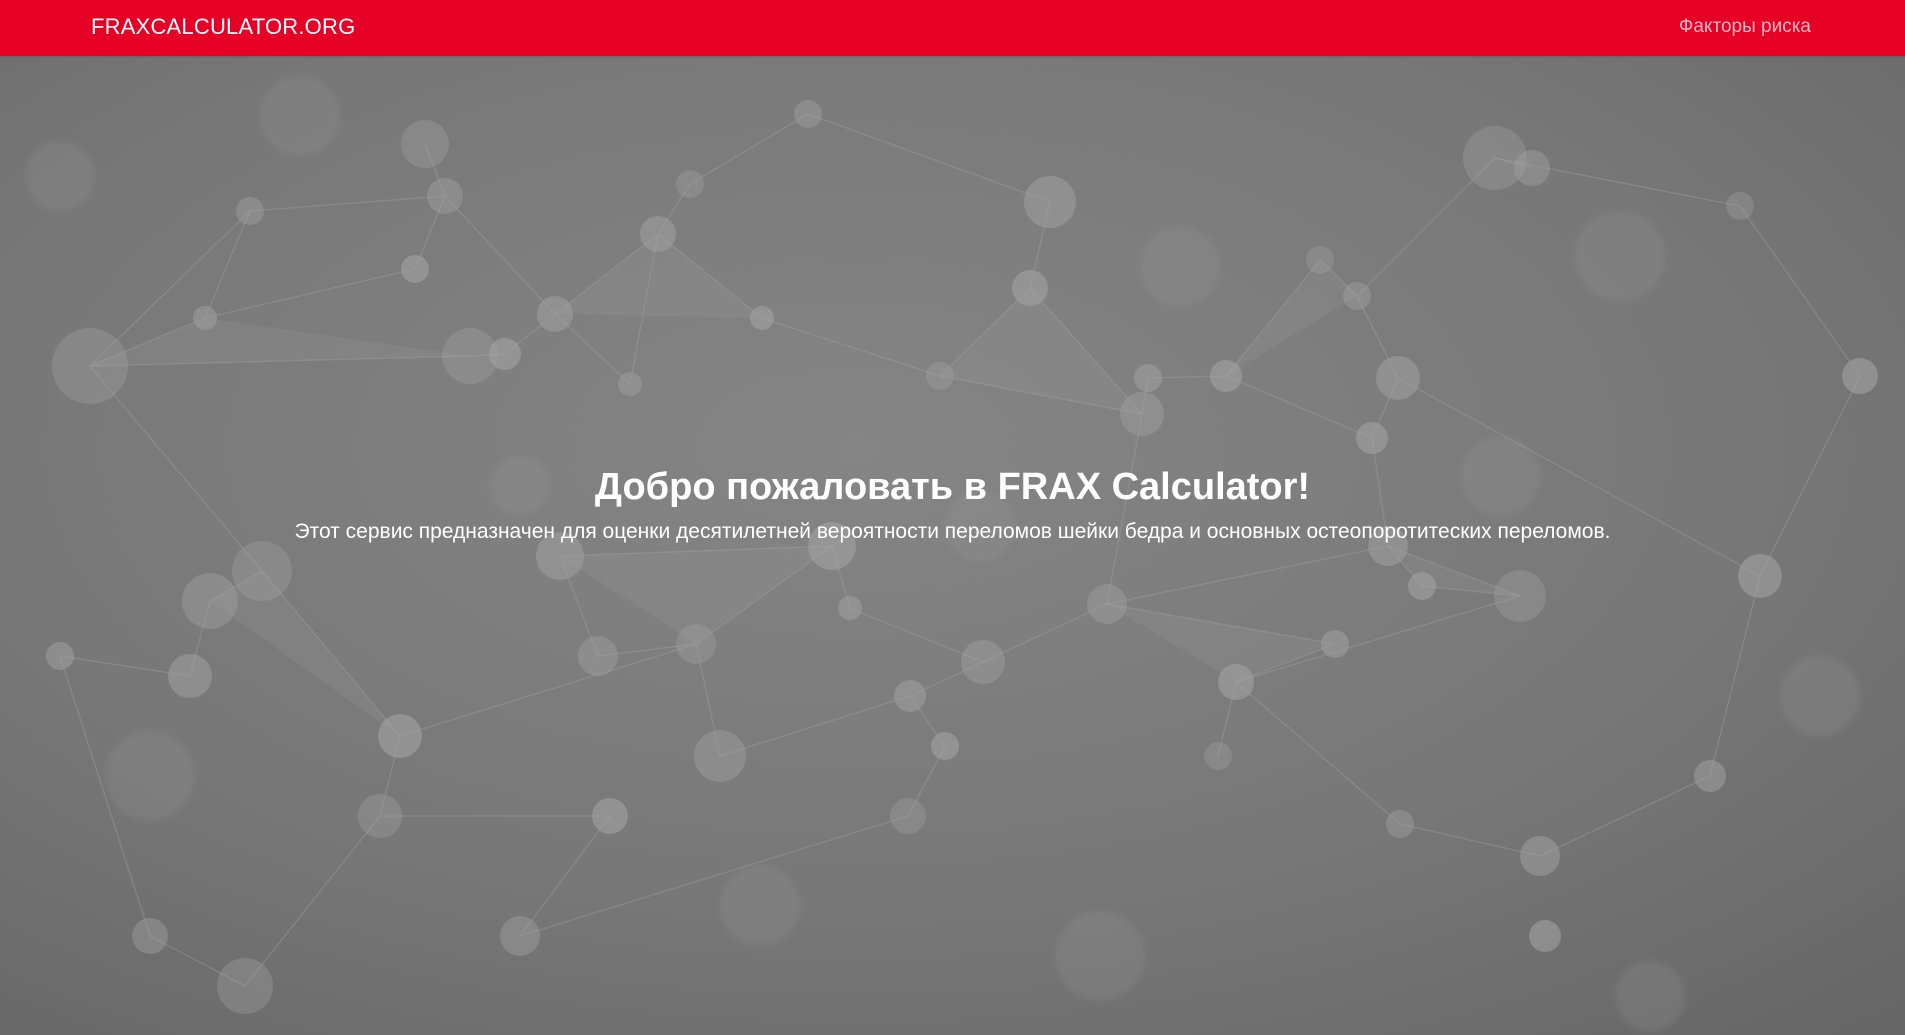 This screenshot has width=1905, height=1035. Describe the element at coordinates (952, 487) in the screenshot. I see `hero-title: Добро пожаловать в FRAX Calculator!` at that location.